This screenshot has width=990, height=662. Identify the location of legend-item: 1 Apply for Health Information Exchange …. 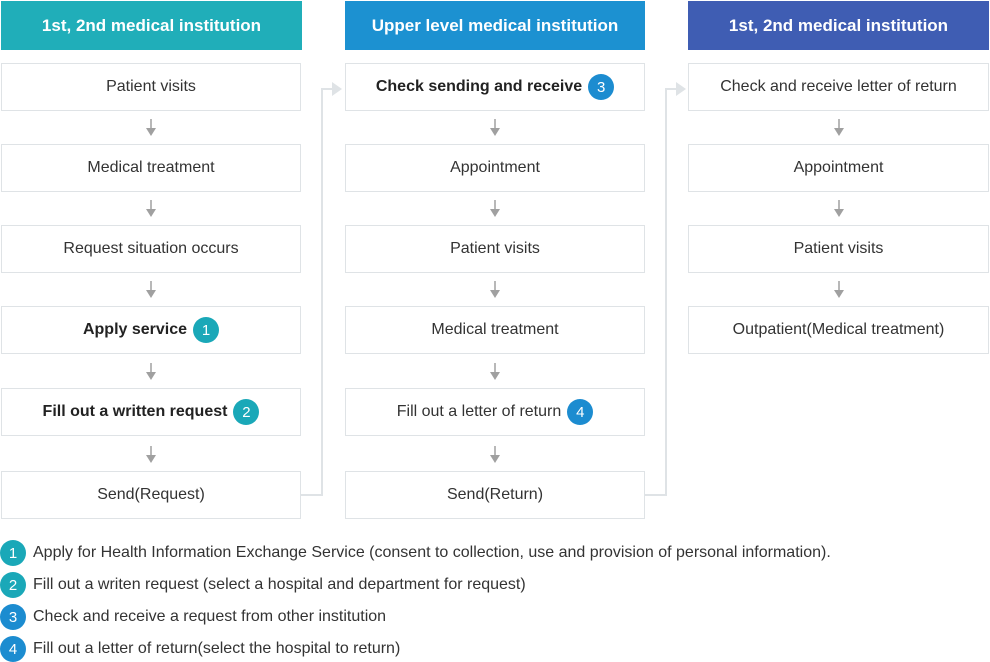
(415, 553).